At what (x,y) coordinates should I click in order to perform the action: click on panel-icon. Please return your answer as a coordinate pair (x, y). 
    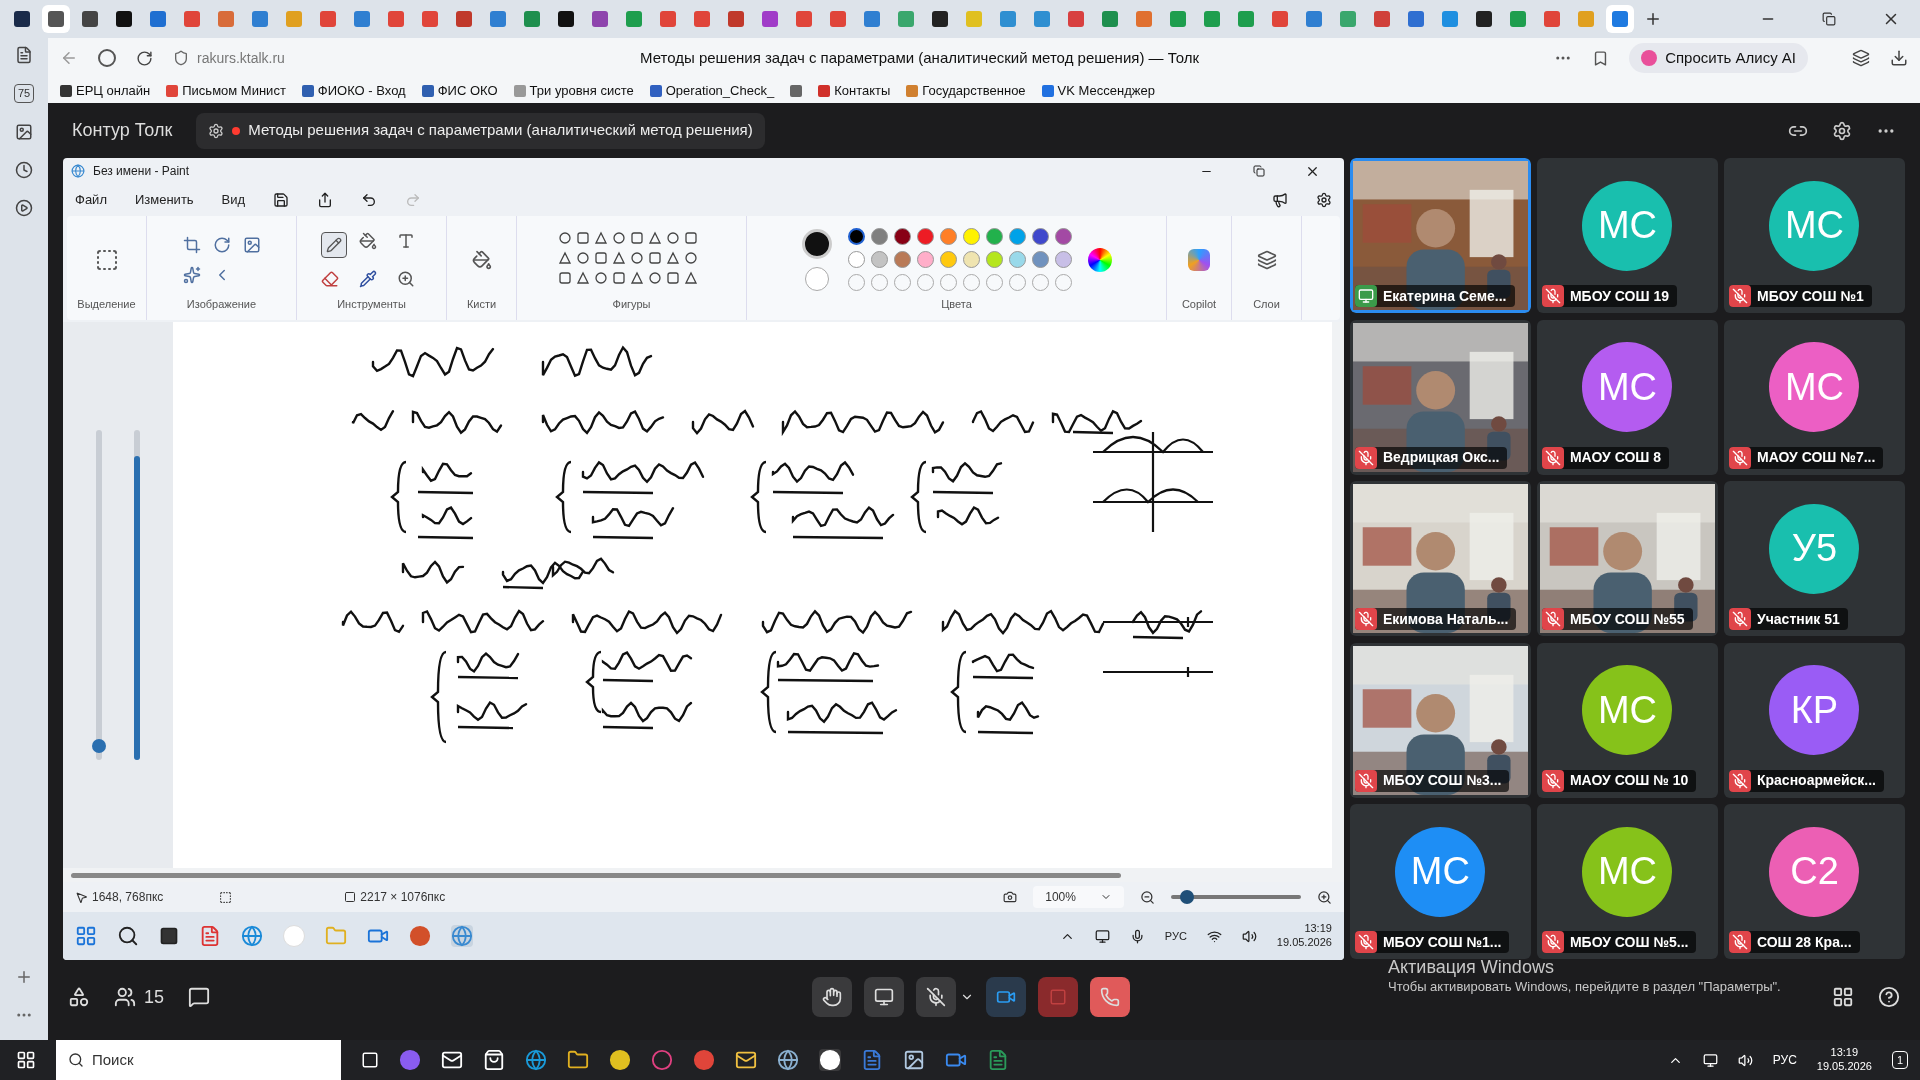
    Looking at the image, I should click on (24, 55).